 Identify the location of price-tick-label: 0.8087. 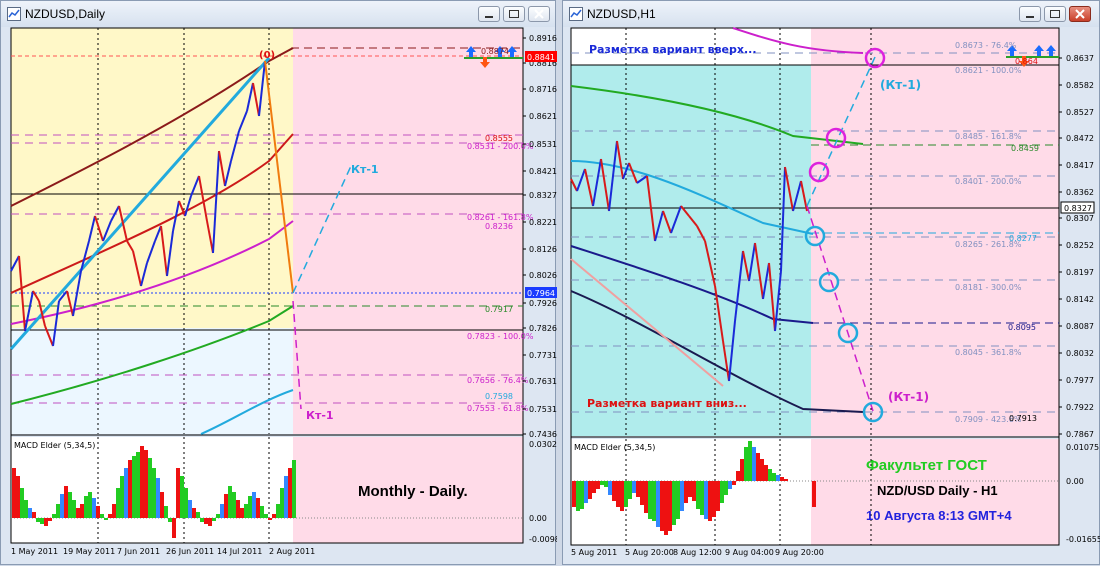
(1080, 326).